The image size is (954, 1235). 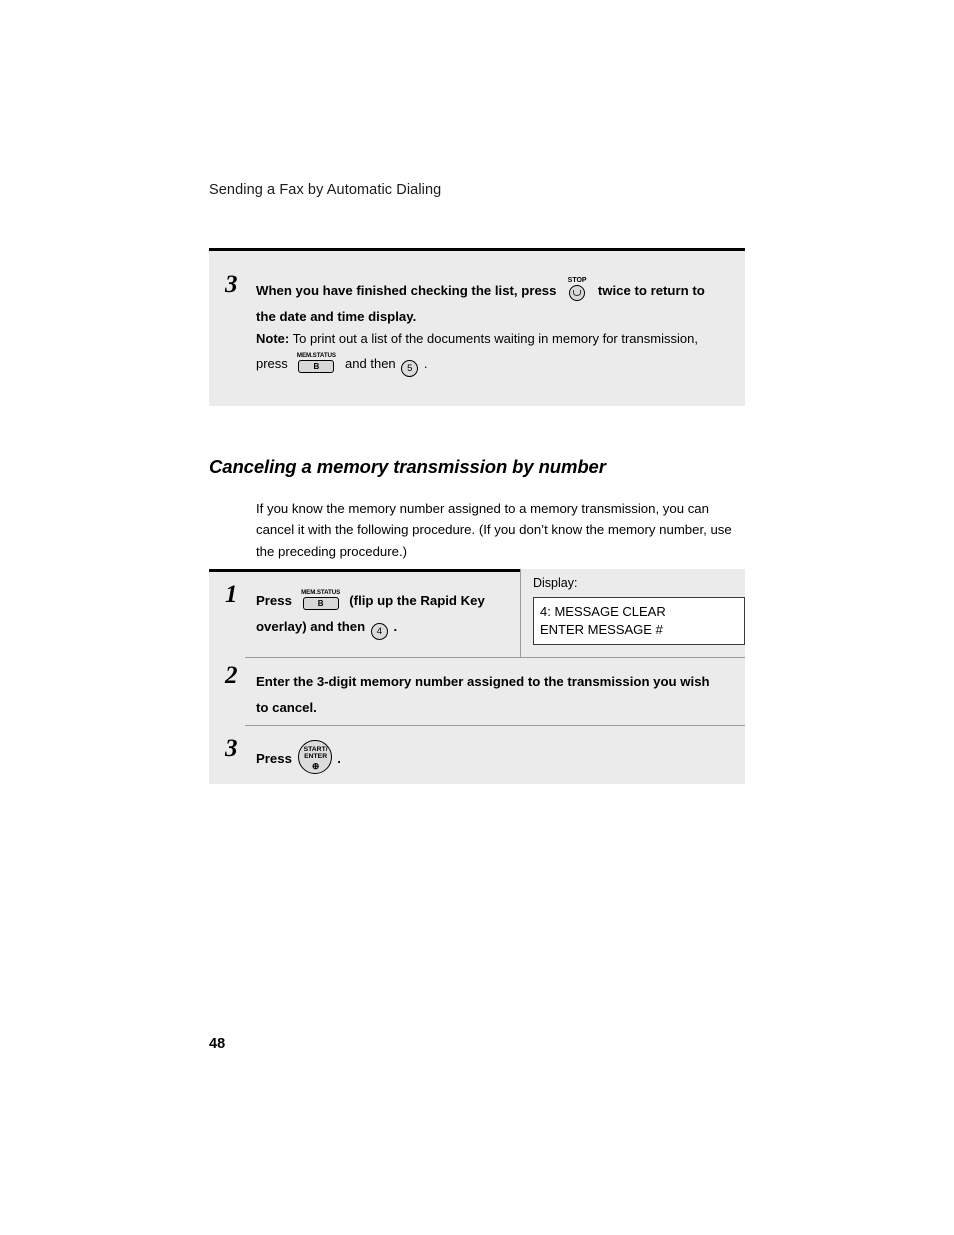 I want to click on start-enter-symbol: ⊕, so click(x=315, y=766).